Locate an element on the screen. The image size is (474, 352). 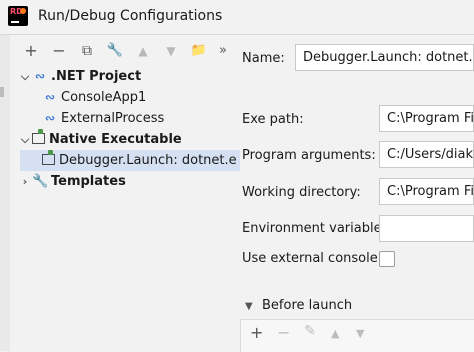
window-title: Run/Debug Configurations is located at coordinates (130, 16).